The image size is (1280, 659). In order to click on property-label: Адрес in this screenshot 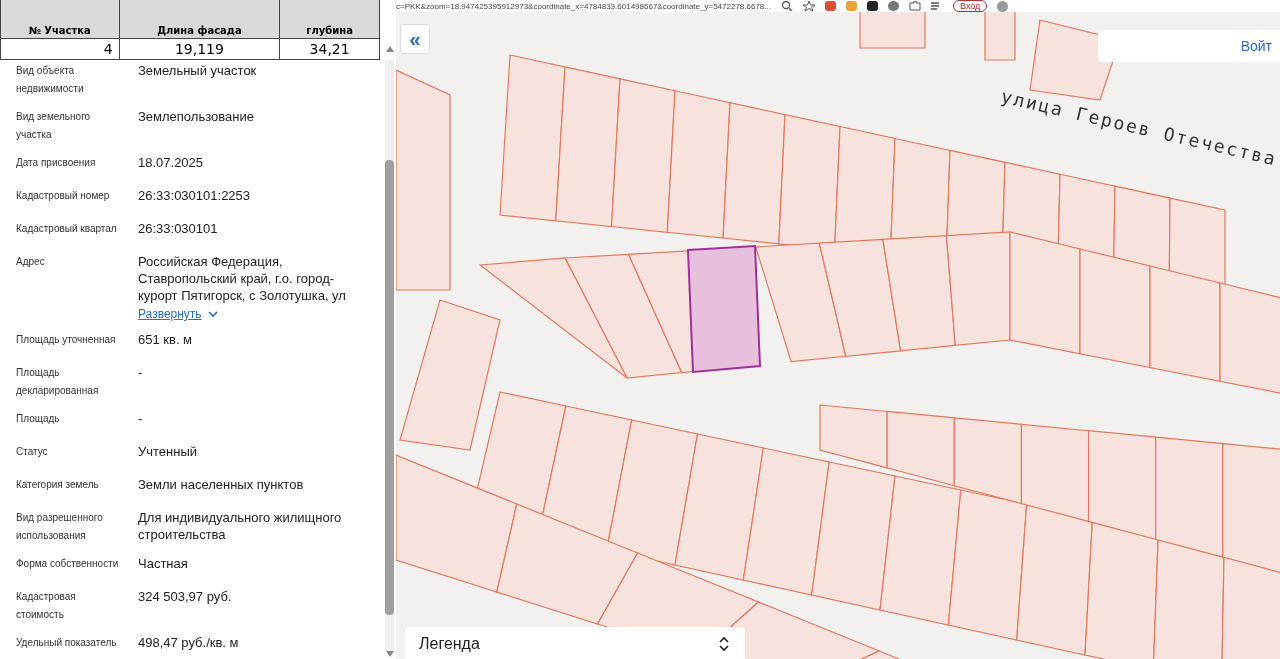, I will do `click(31, 262)`.